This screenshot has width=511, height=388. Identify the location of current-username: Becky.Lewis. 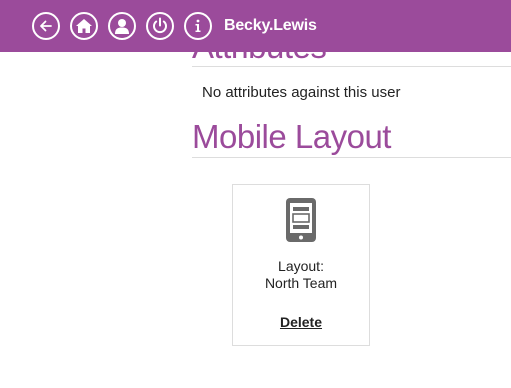
(270, 25).